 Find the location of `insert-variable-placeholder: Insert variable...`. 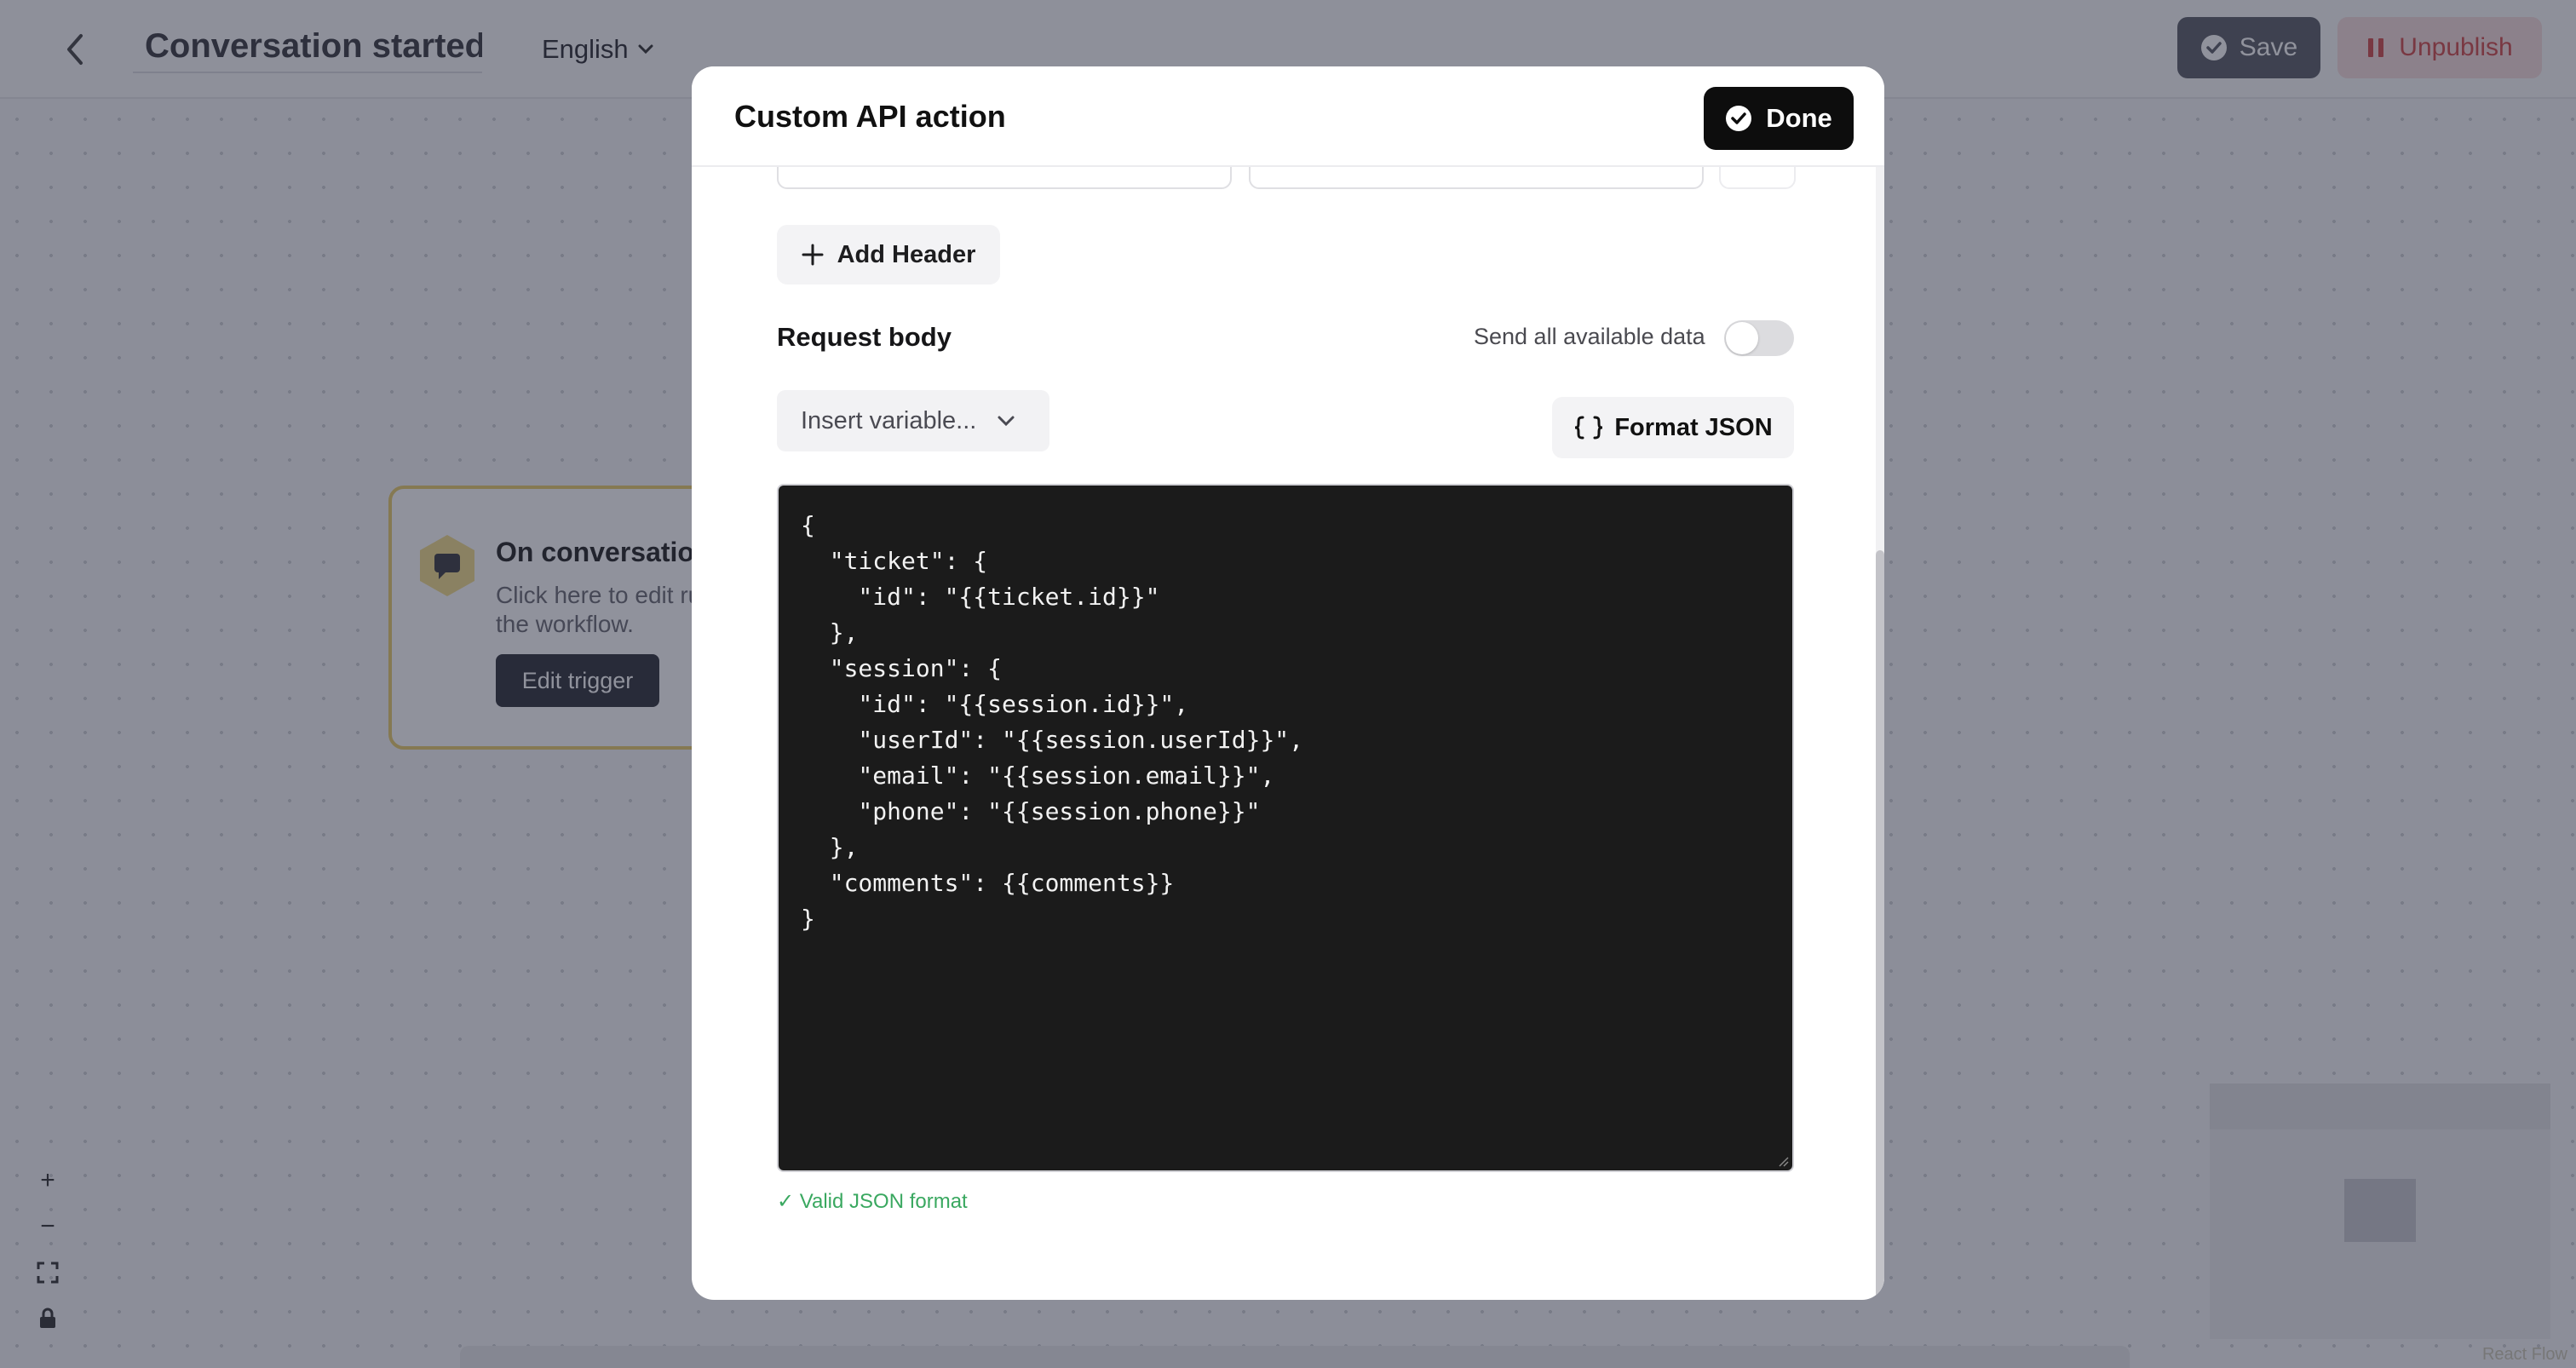

insert-variable-placeholder: Insert variable... is located at coordinates (889, 420).